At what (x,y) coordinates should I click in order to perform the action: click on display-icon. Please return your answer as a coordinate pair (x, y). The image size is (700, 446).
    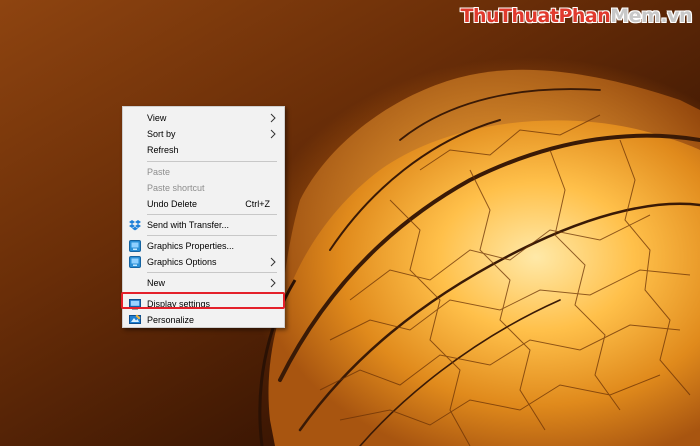
    Looking at the image, I should click on (135, 304).